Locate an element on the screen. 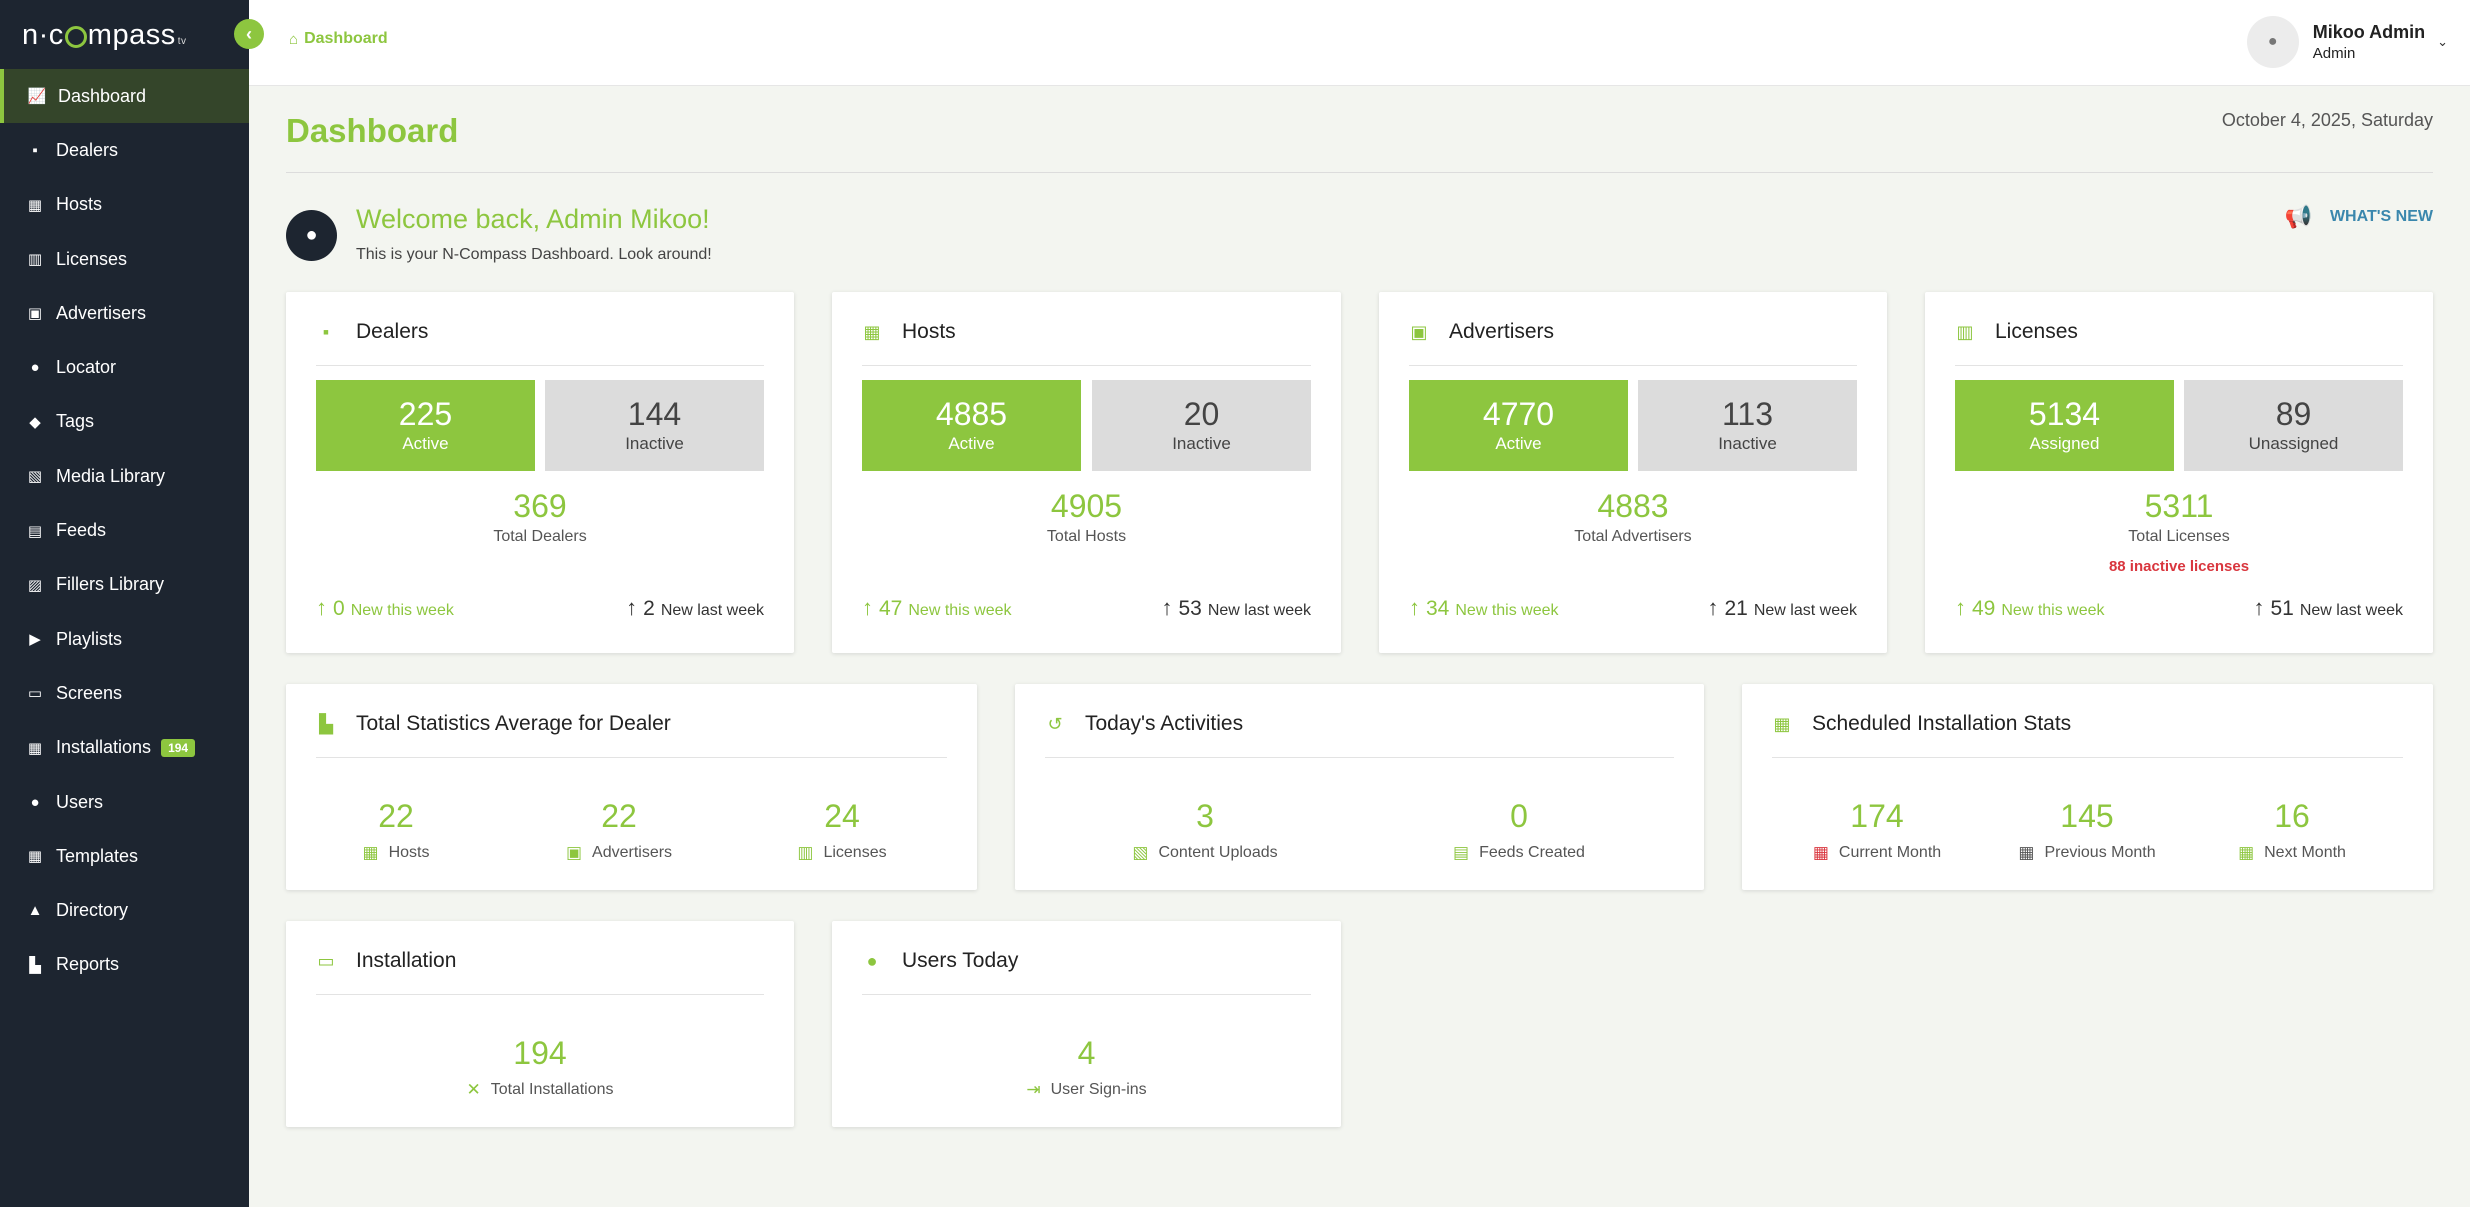 The image size is (2470, 1207). tags-icon: ◆ is located at coordinates (35, 422).